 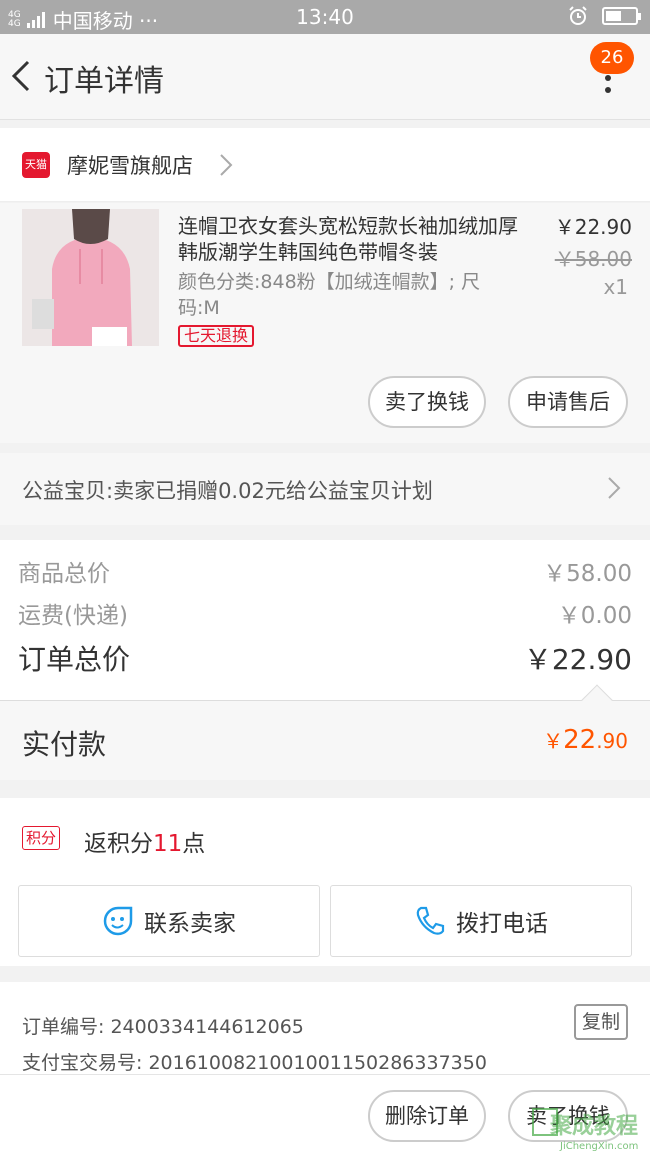 I want to click on contact-seller-button: 联系卖家, so click(x=169, y=921).